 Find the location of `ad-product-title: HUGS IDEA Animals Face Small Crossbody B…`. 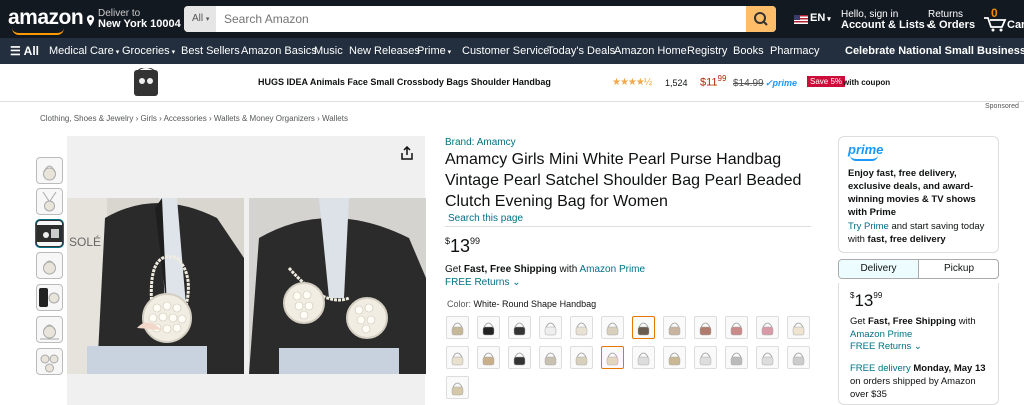

ad-product-title: HUGS IDEA Animals Face Small Crossbody B… is located at coordinates (404, 82).